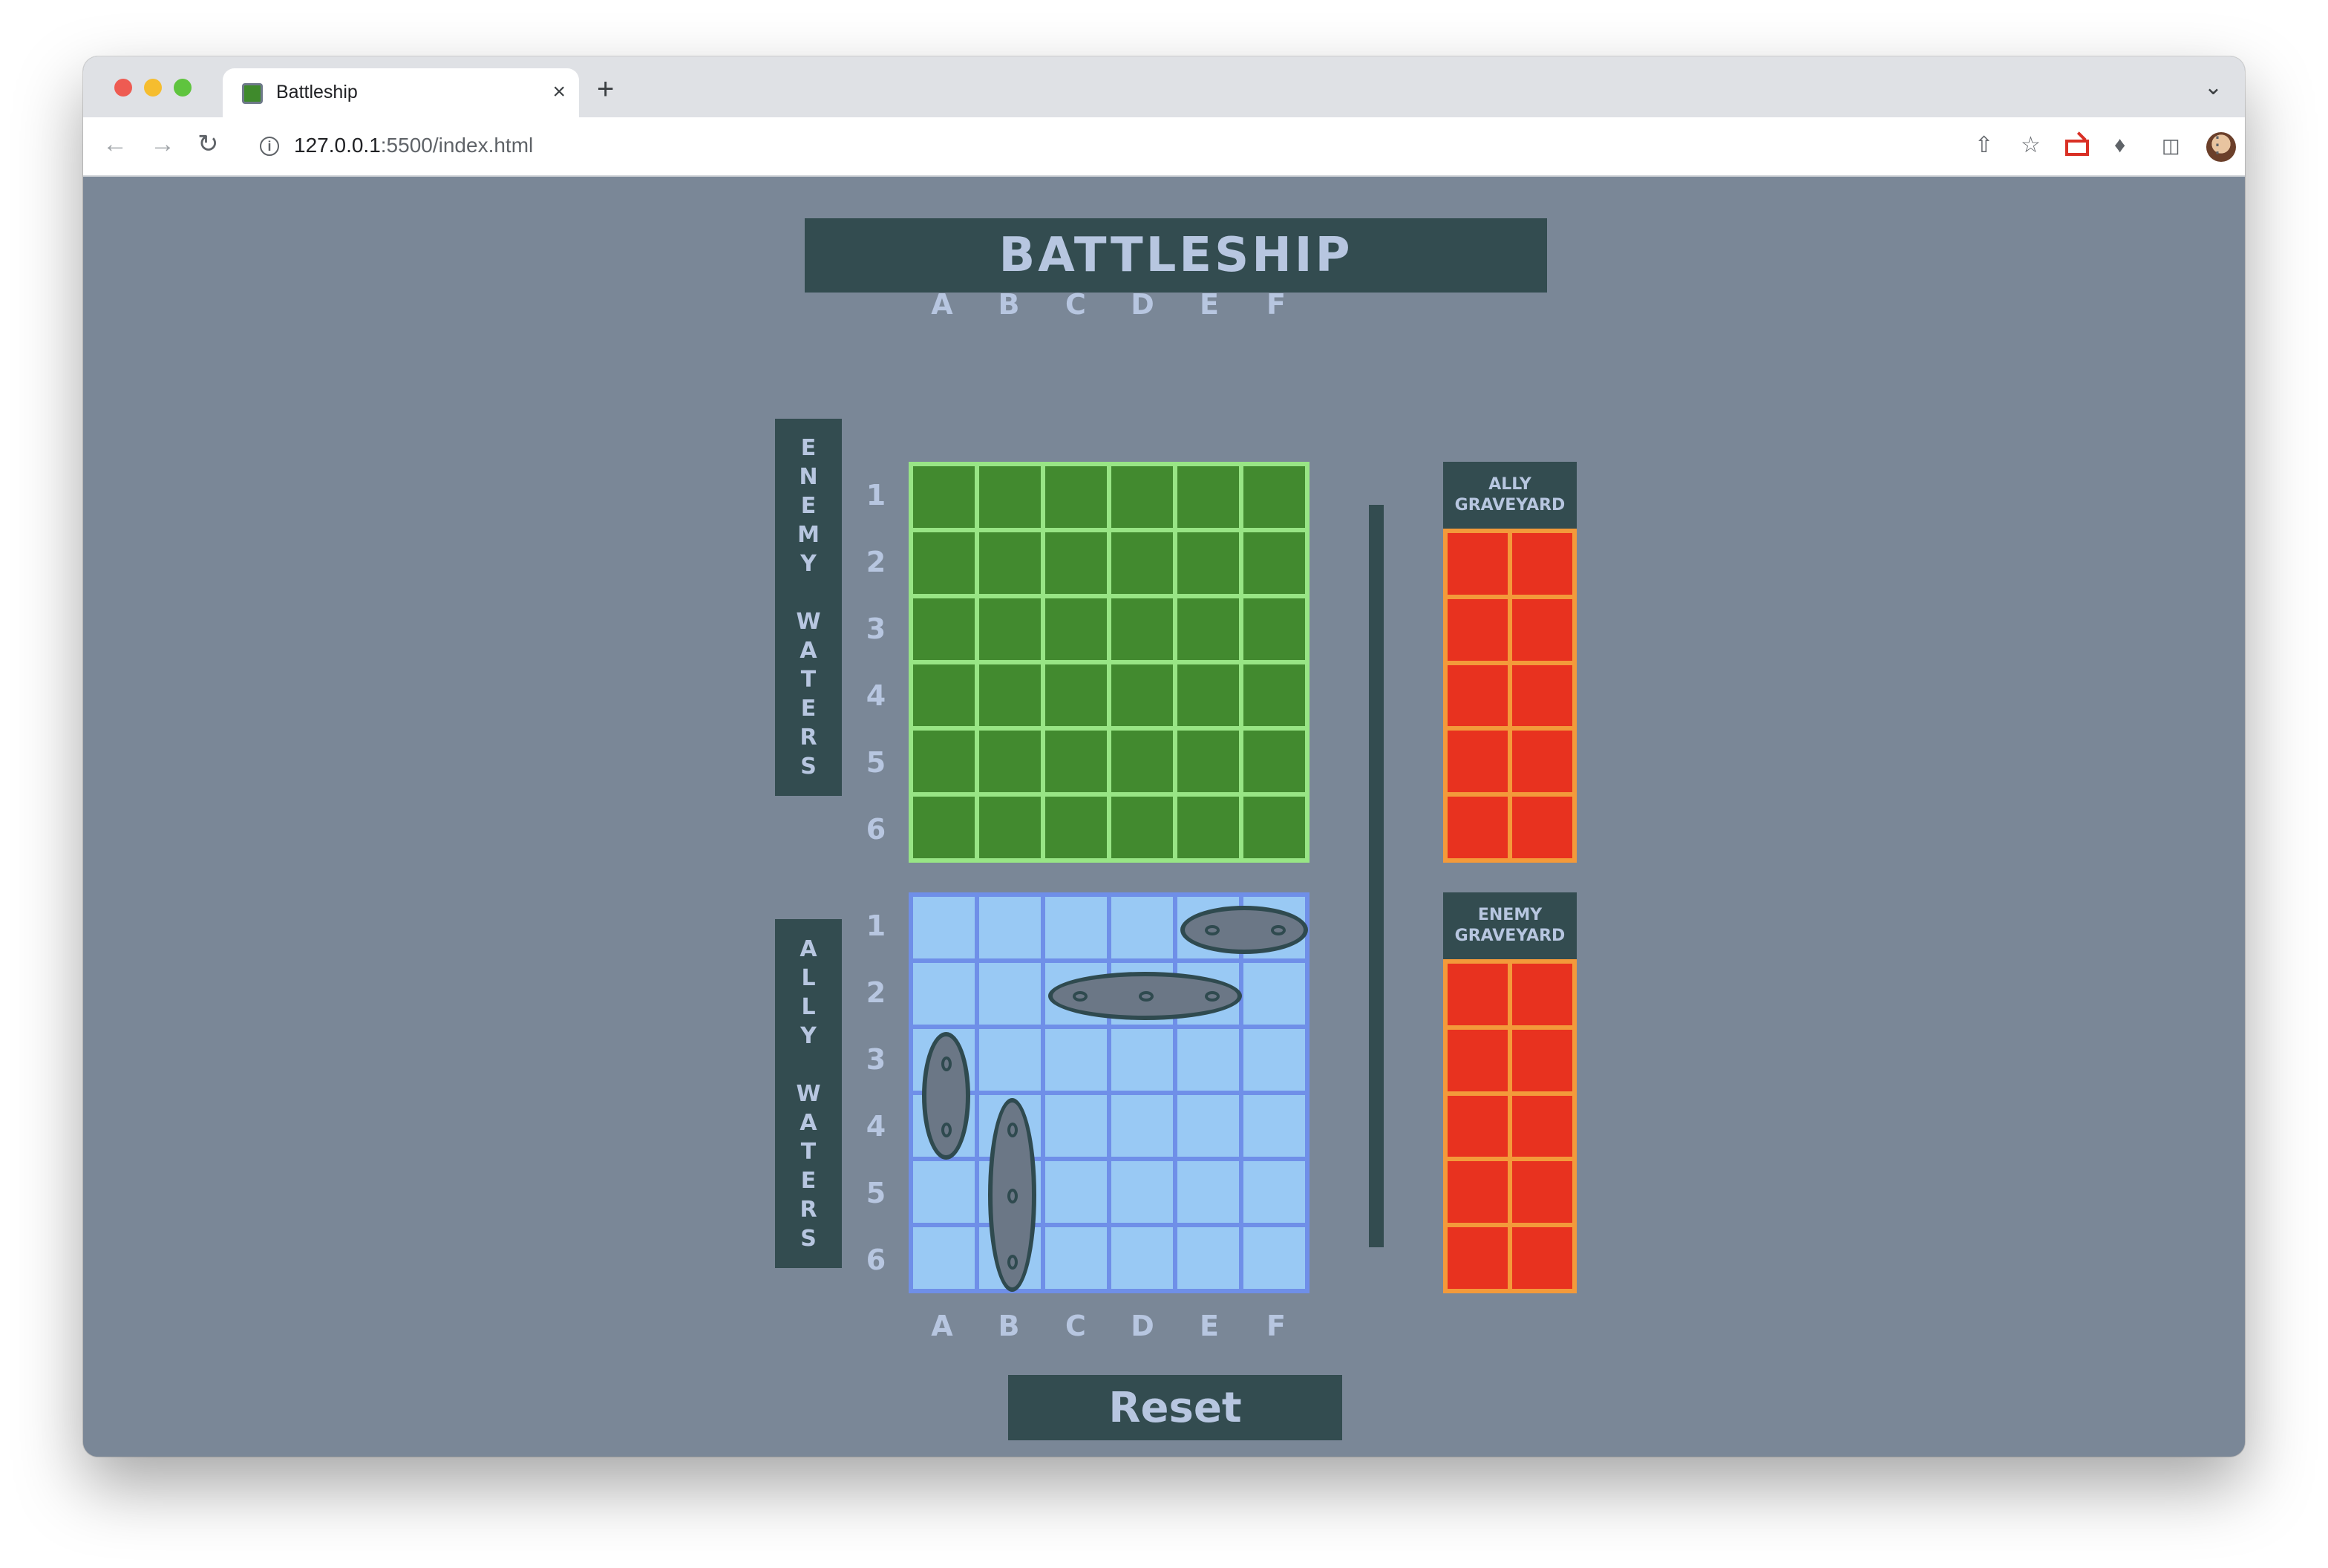 The height and width of the screenshot is (1568, 2328). I want to click on column-label: D, so click(1142, 304).